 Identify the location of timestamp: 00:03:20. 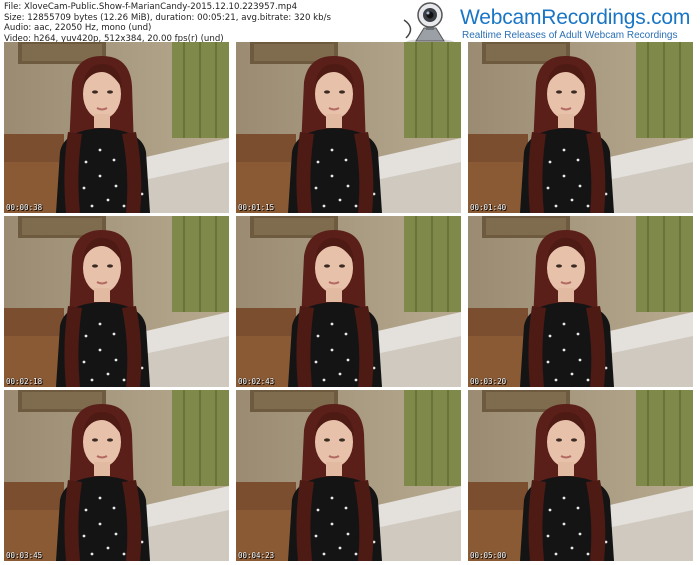
(488, 381).